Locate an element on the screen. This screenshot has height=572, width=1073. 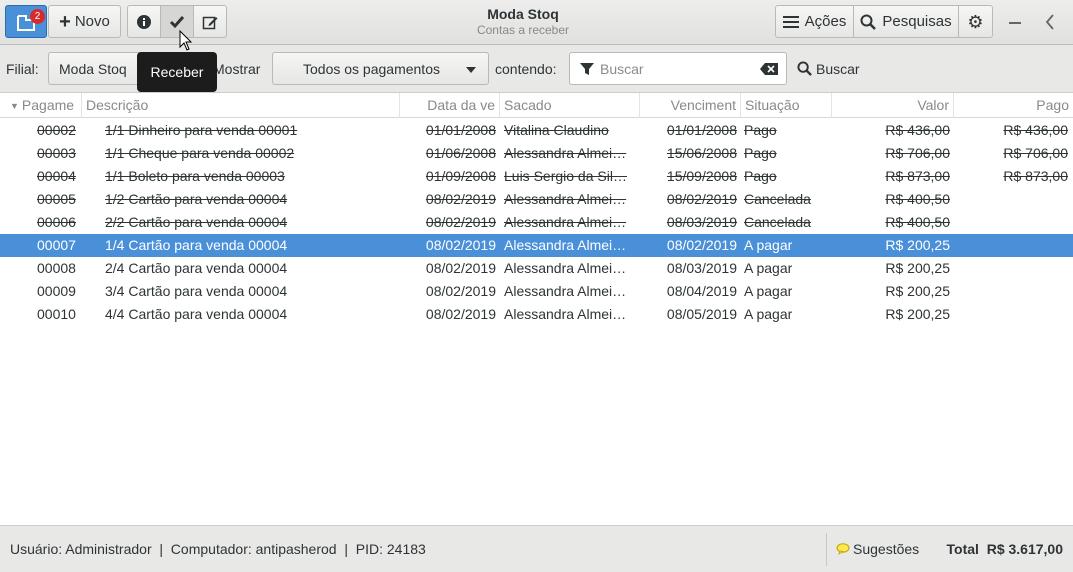
cell-description: 1/4 Cartão para venda 00004 is located at coordinates (196, 245).